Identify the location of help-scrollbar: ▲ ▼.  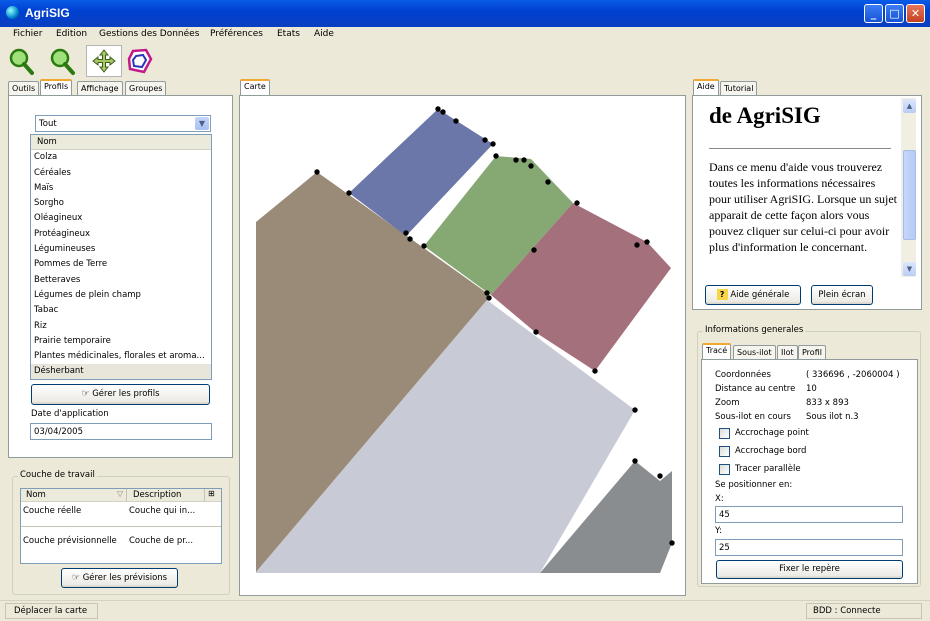
(908, 187).